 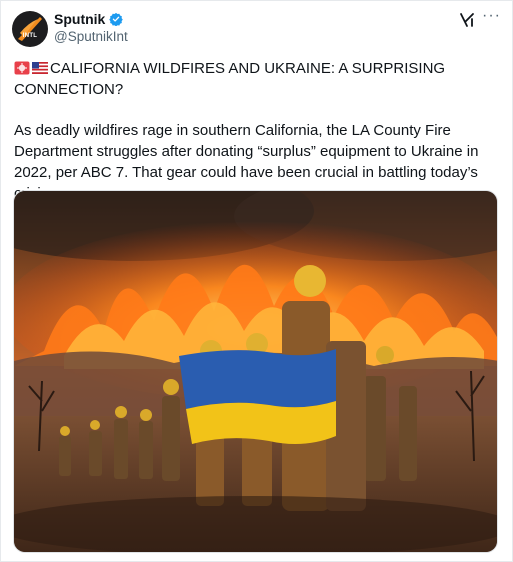 What do you see at coordinates (40, 68) in the screenshot?
I see `us-flag-emoji-icon` at bounding box center [40, 68].